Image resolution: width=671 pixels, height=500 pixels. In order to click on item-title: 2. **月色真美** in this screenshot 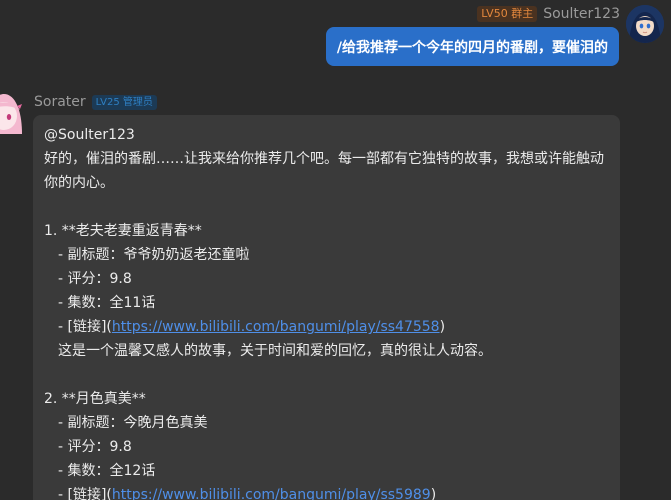, I will do `click(95, 399)`.